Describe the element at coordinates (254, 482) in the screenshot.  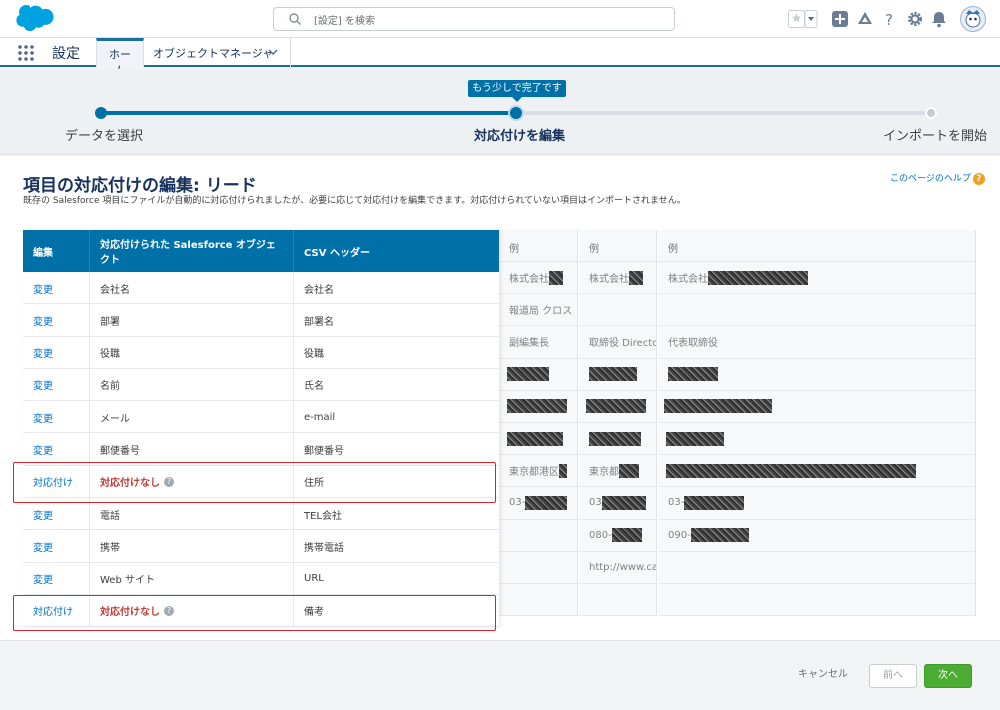
I see `highlight-box-unmapped-address` at that location.